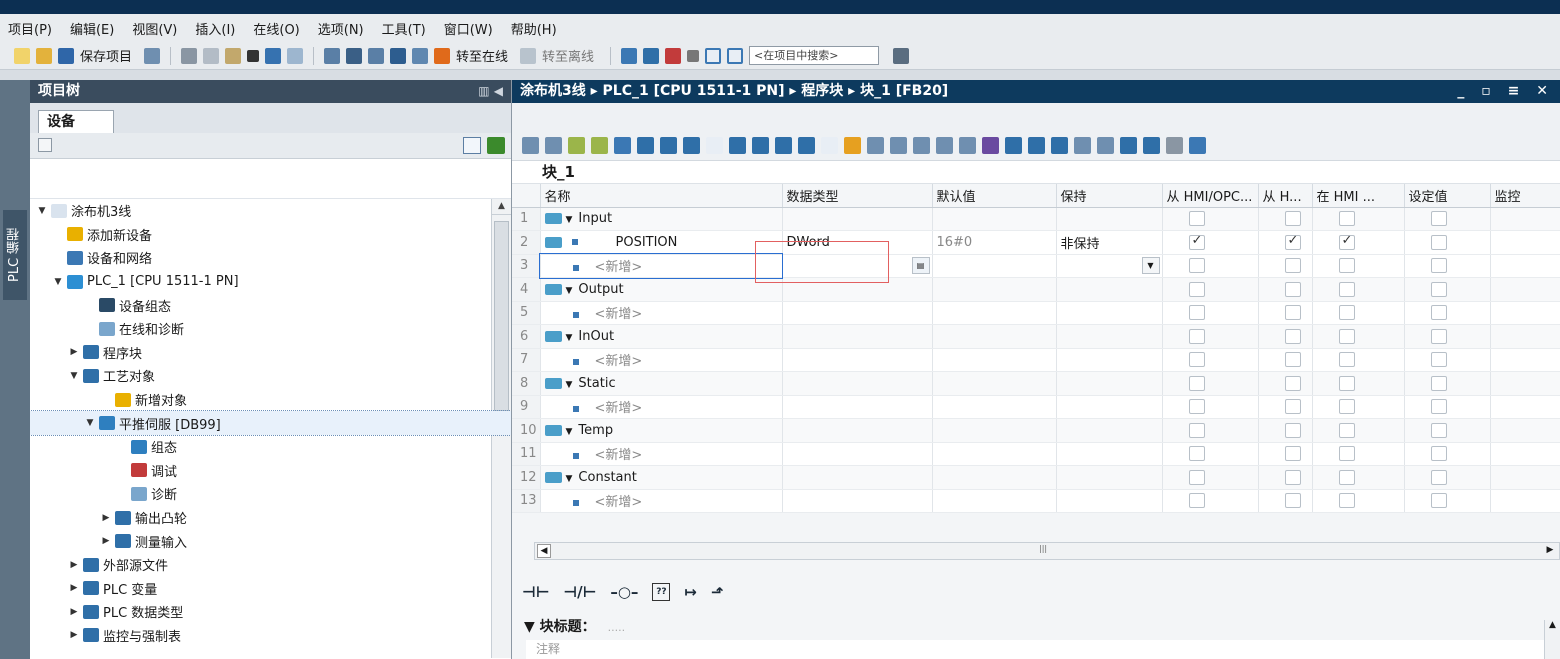  I want to click on column-header: 默认值, so click(994, 196).